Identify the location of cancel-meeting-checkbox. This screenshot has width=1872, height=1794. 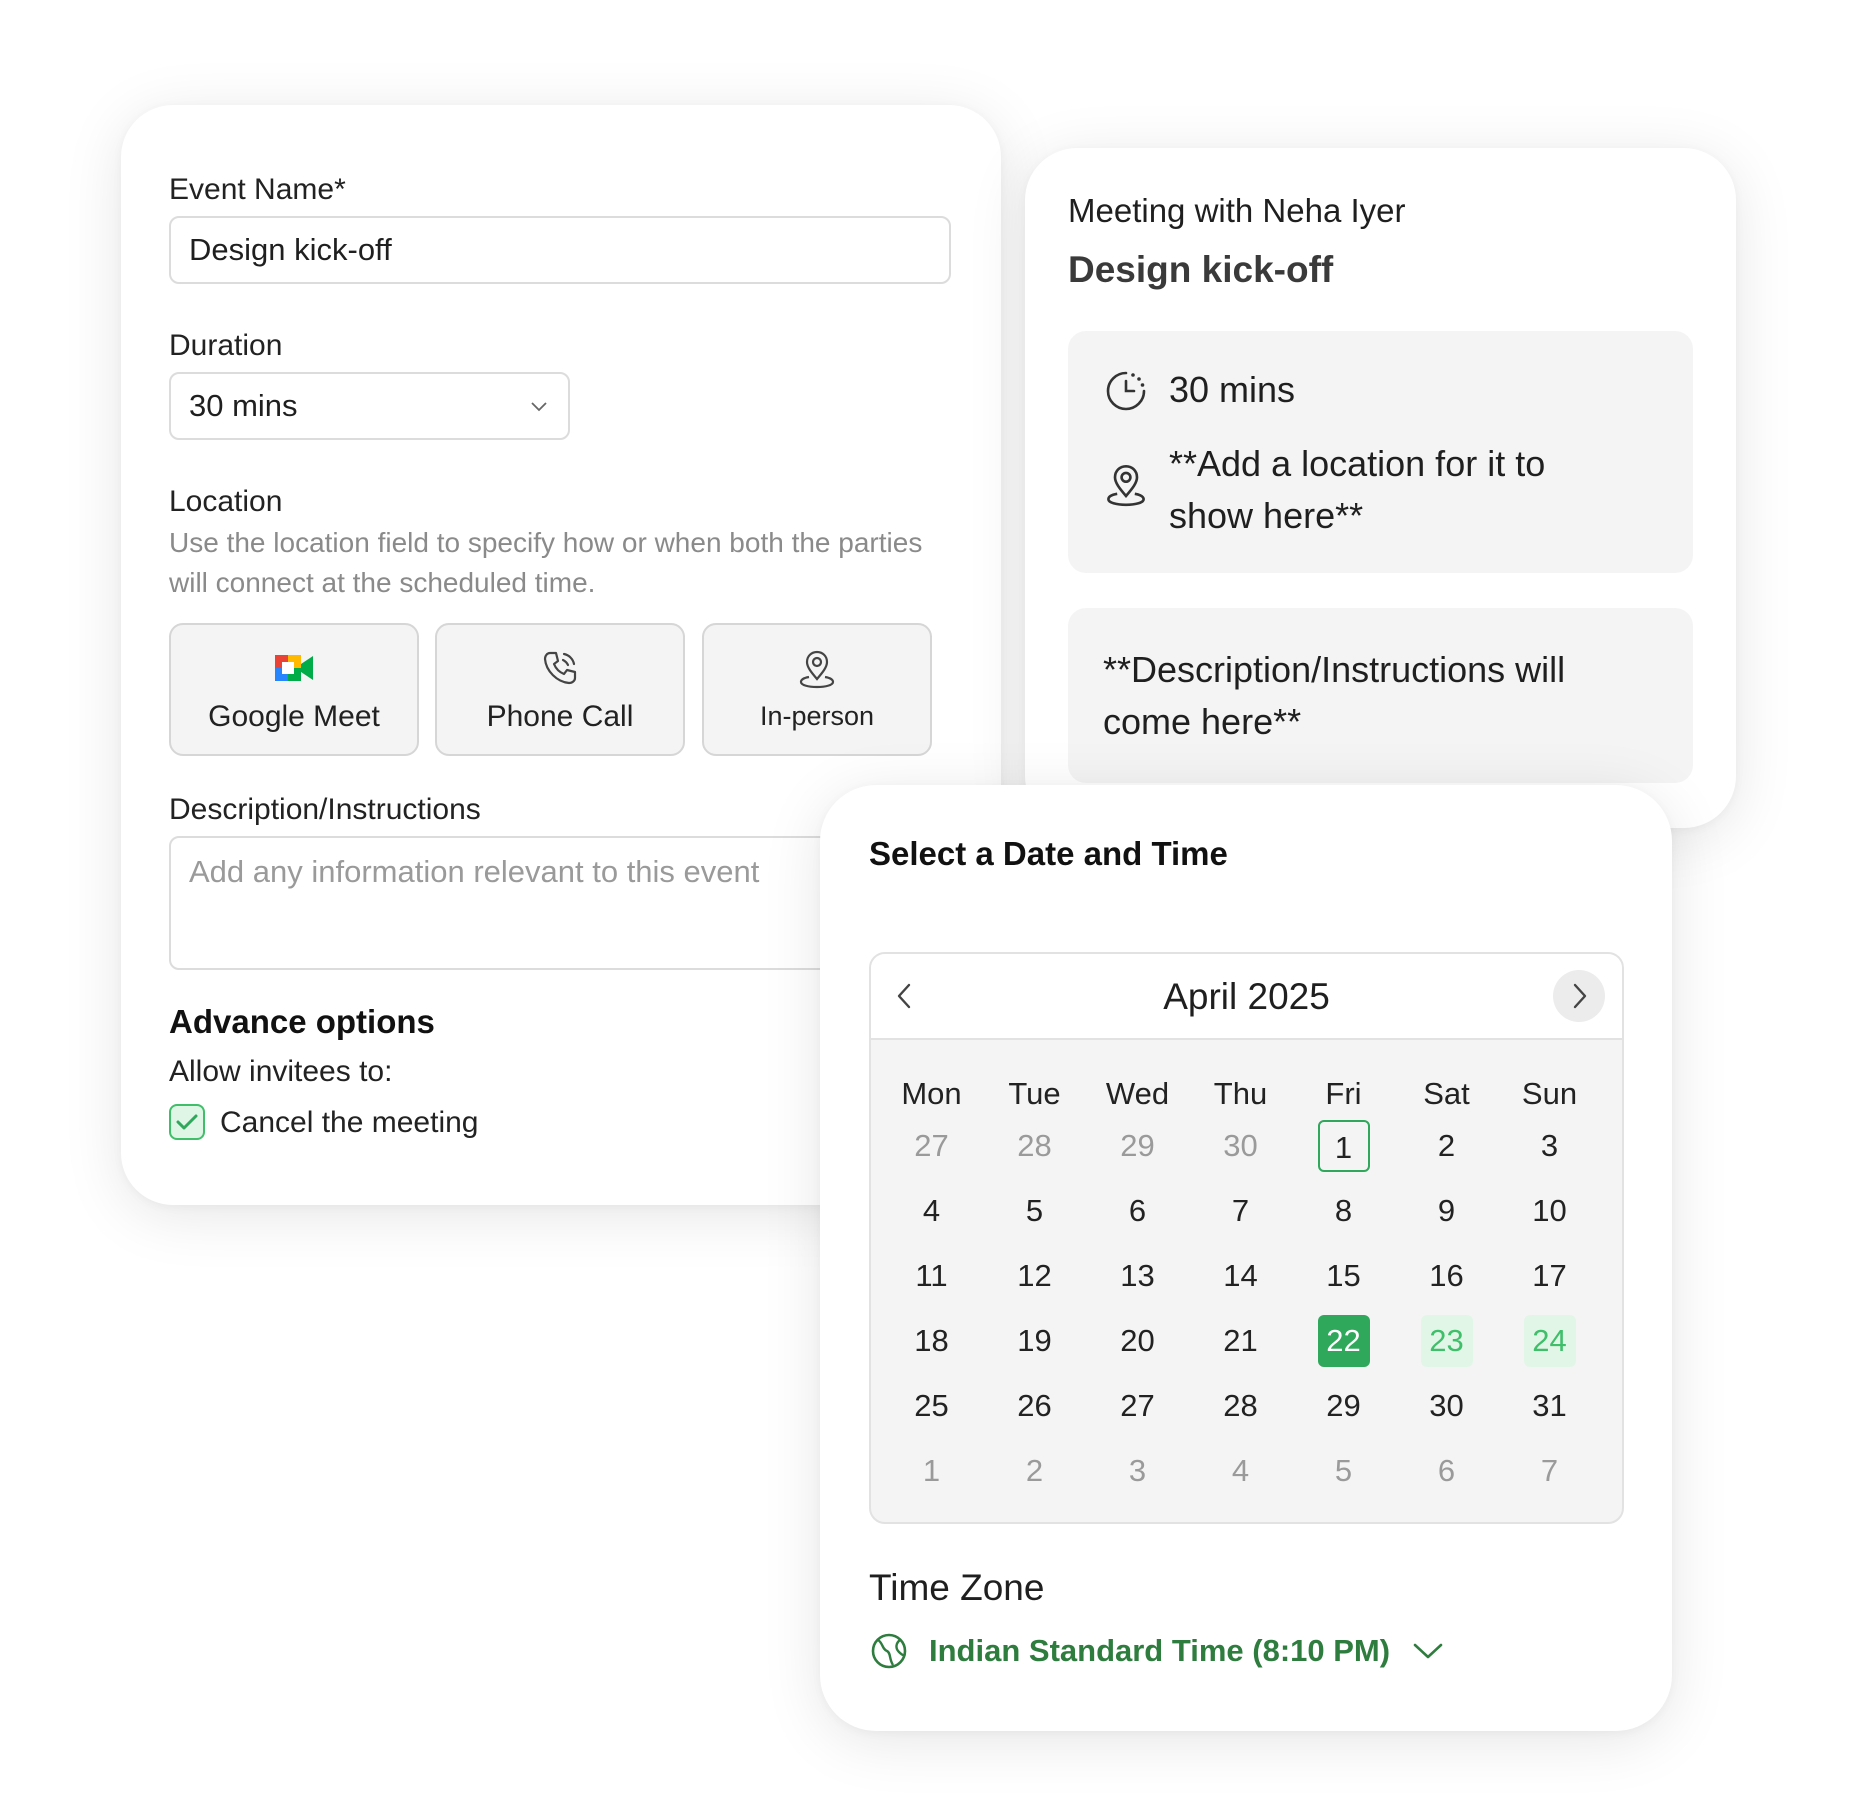
(187, 1122).